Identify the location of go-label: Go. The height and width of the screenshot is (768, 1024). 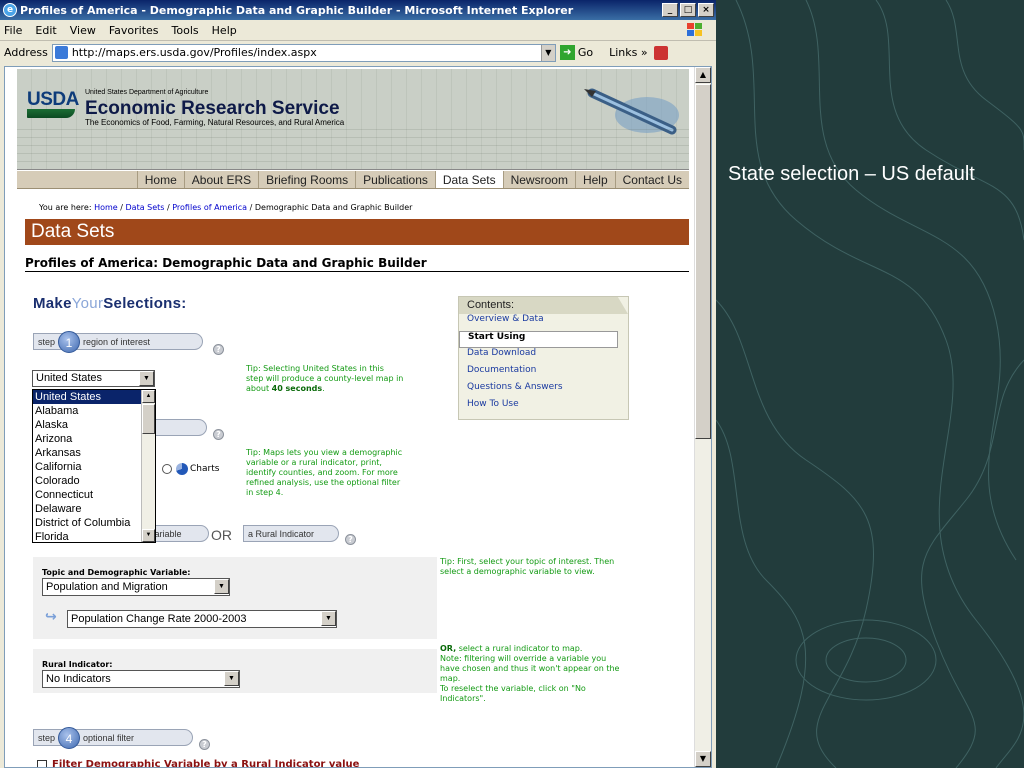
(585, 52).